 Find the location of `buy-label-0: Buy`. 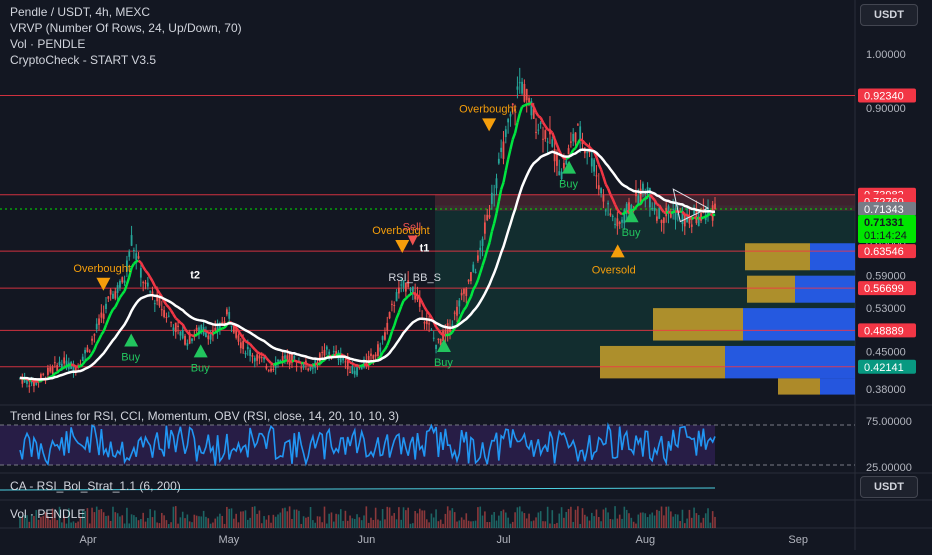

buy-label-0: Buy is located at coordinates (130, 358).